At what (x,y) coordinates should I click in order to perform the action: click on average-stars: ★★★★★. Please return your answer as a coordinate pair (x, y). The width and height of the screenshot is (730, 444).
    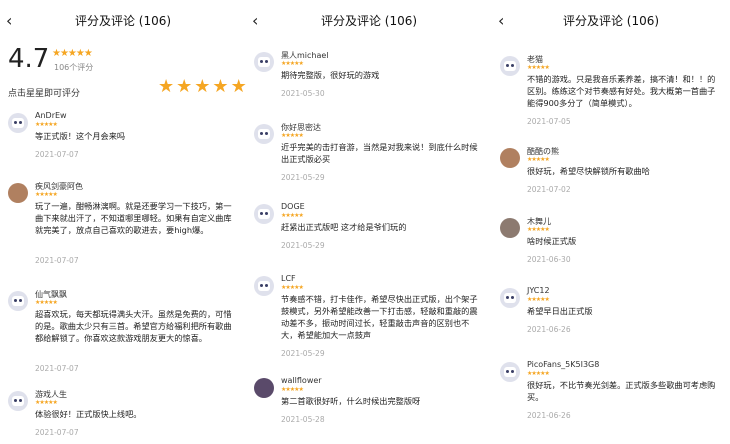
    Looking at the image, I should click on (72, 53).